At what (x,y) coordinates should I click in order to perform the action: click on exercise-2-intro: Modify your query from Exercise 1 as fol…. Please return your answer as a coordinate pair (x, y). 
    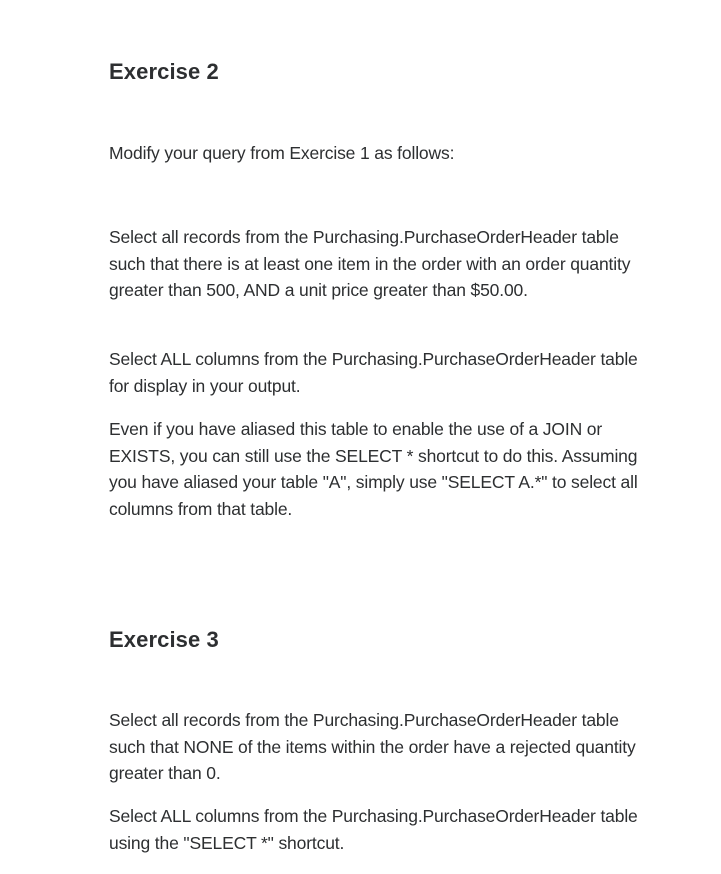
    Looking at the image, I should click on (282, 153).